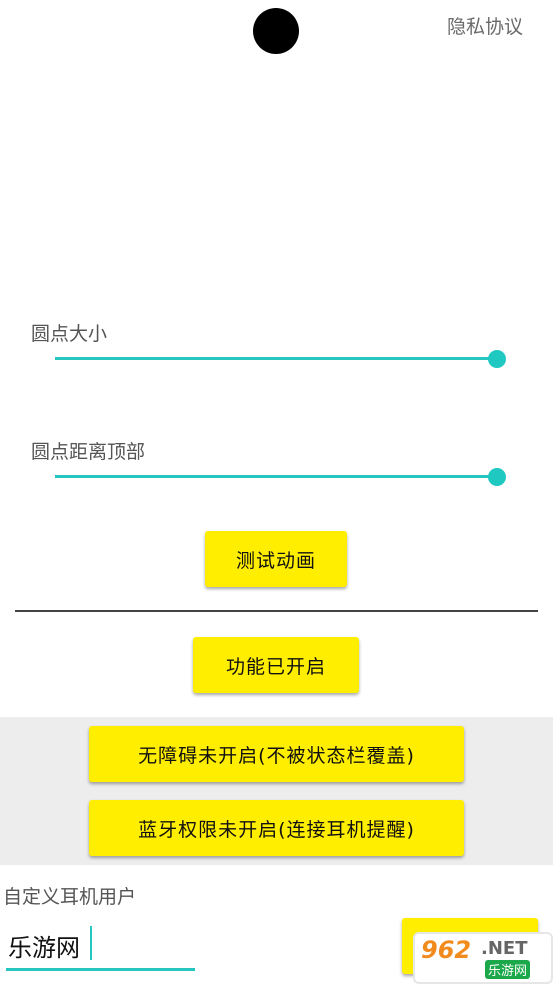 Image resolution: width=553 pixels, height=984 pixels. Describe the element at coordinates (276, 754) in the screenshot. I see `accessibility-button: 无障碍未开启(不被状态栏覆盖)` at that location.